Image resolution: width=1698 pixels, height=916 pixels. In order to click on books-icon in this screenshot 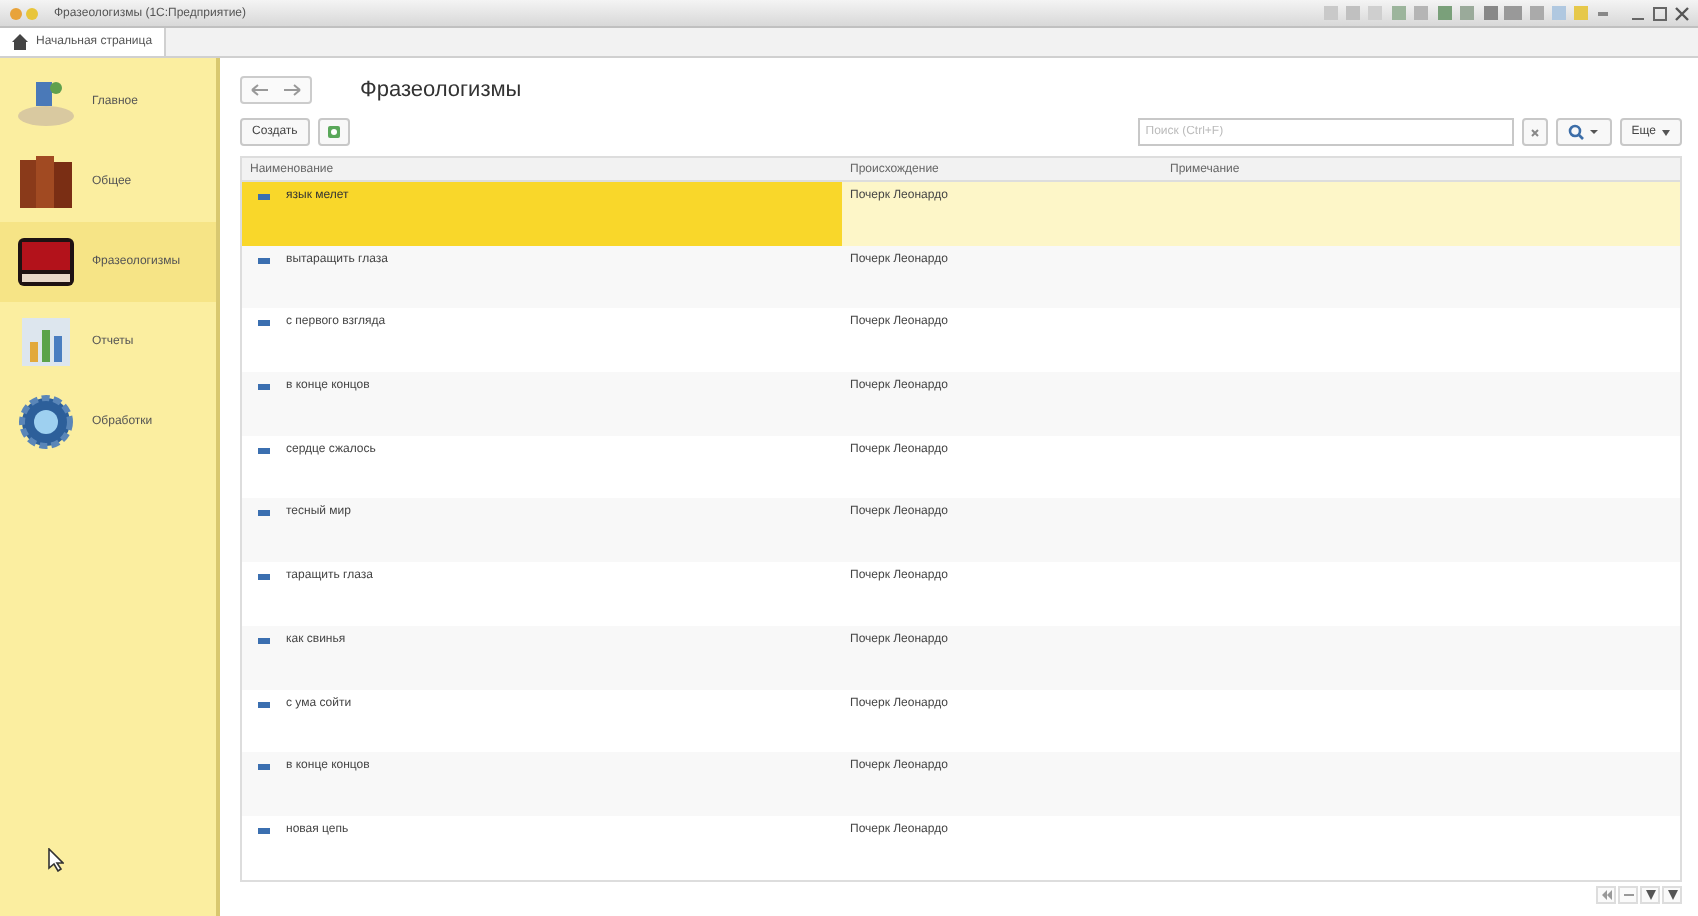, I will do `click(46, 182)`.